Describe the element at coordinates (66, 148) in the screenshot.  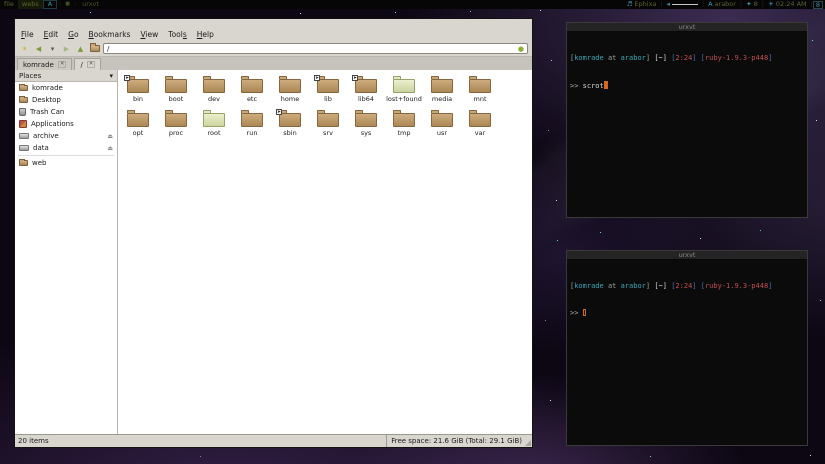
I see `sidebar-item-data: data ⏏` at that location.